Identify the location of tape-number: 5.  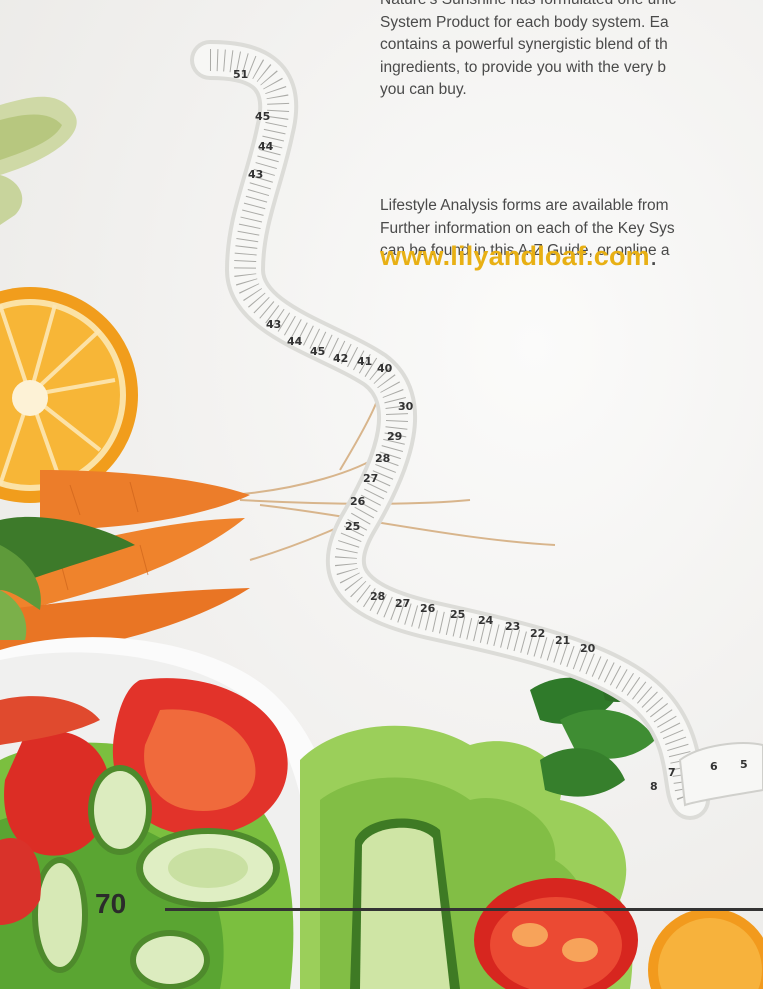
(744, 764).